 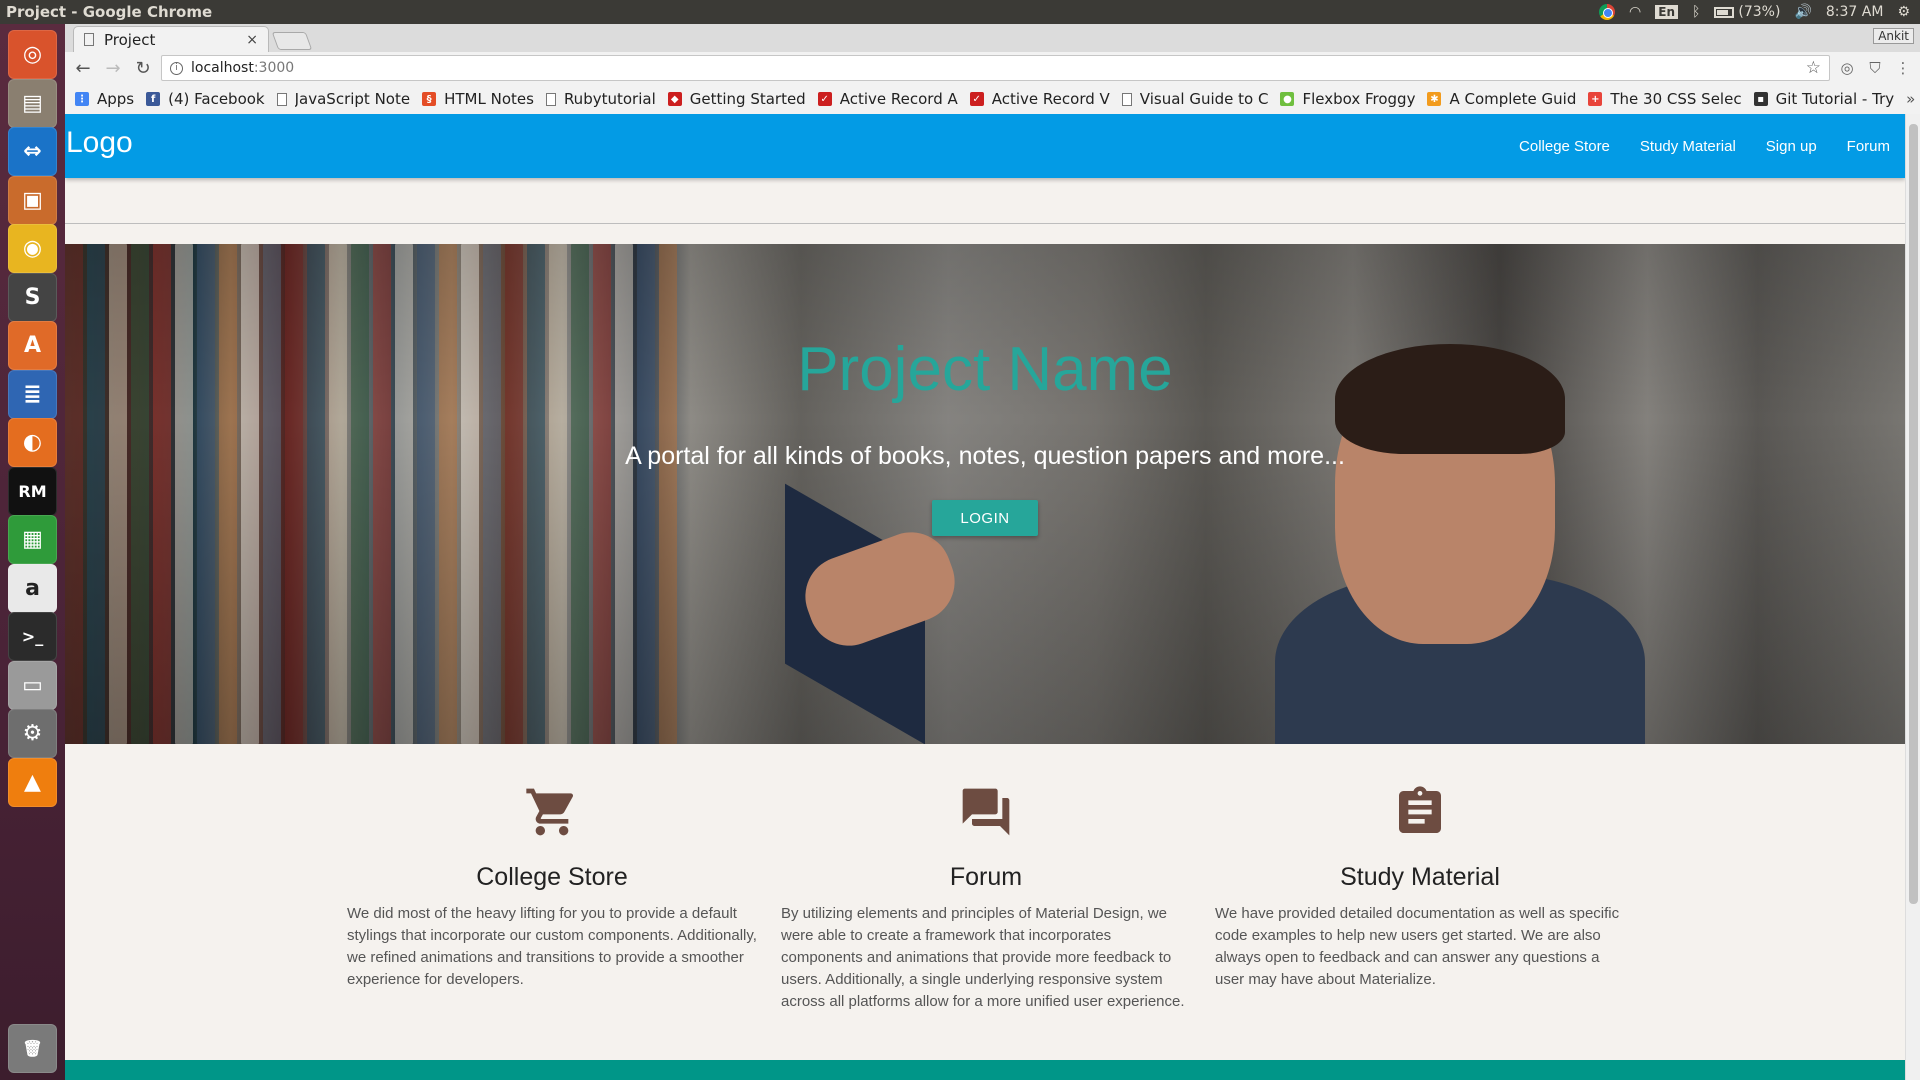 What do you see at coordinates (1903, 68) in the screenshot?
I see `chrome-menu-icon: ⋮` at bounding box center [1903, 68].